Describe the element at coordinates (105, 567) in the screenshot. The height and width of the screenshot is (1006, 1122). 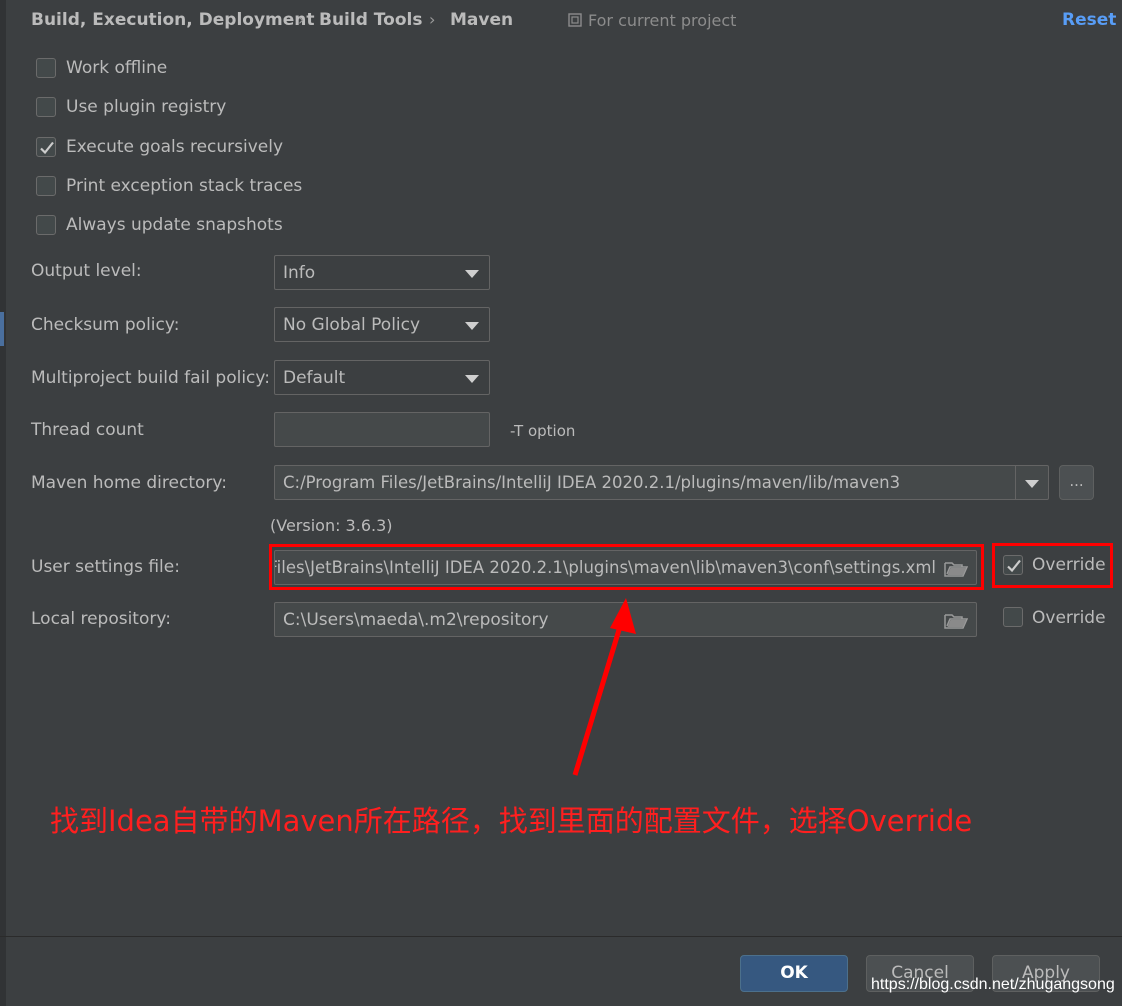
I see `user-settings-label: User settings file:` at that location.